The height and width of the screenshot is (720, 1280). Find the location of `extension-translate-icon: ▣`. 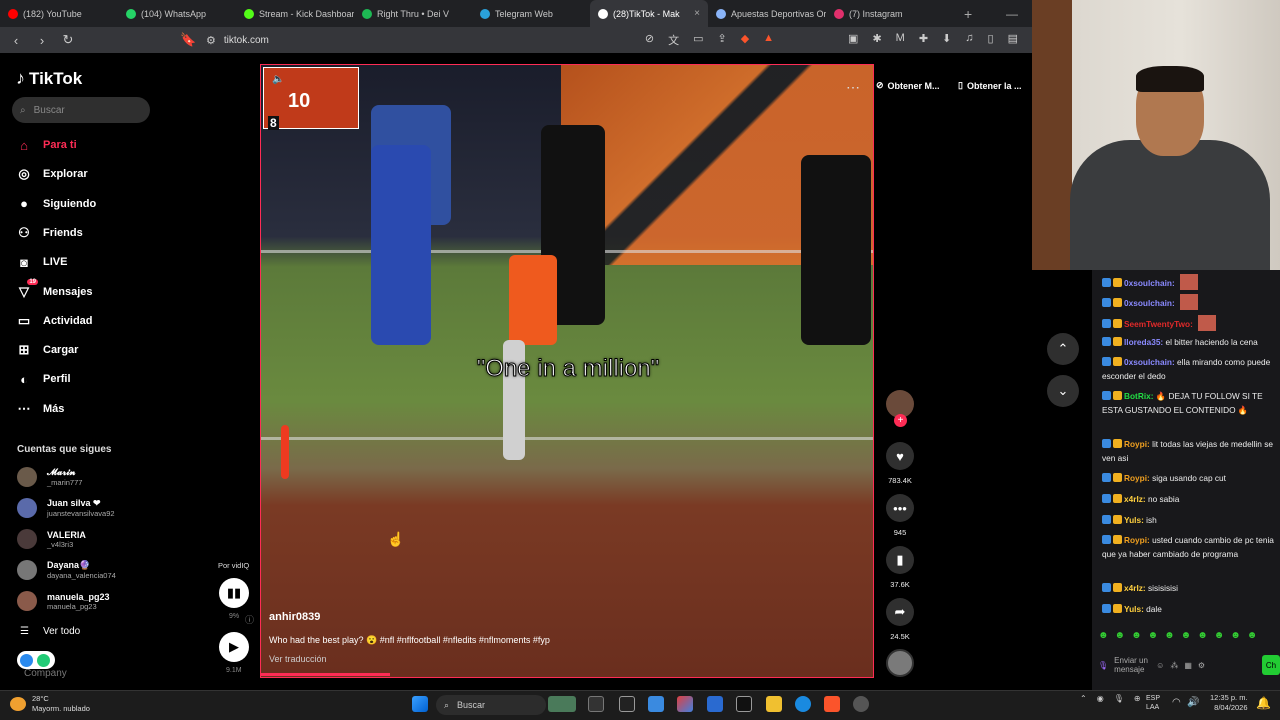

extension-translate-icon: ▣ is located at coordinates (853, 40).